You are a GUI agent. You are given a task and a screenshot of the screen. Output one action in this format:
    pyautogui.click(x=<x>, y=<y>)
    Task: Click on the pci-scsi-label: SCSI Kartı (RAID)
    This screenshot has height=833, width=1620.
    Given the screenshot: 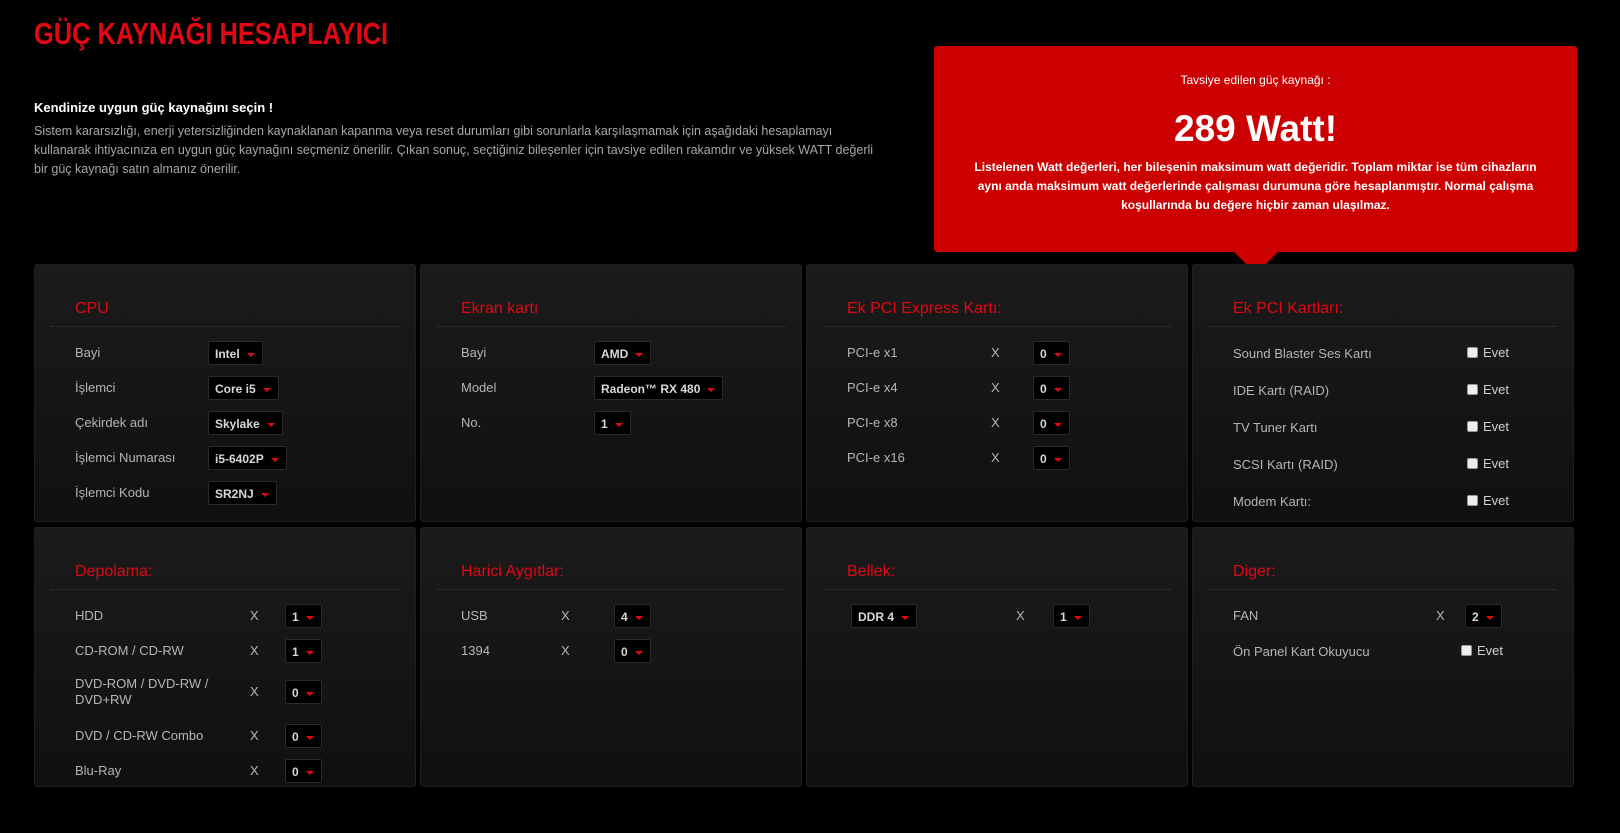 What is the action you would take?
    pyautogui.click(x=1285, y=464)
    